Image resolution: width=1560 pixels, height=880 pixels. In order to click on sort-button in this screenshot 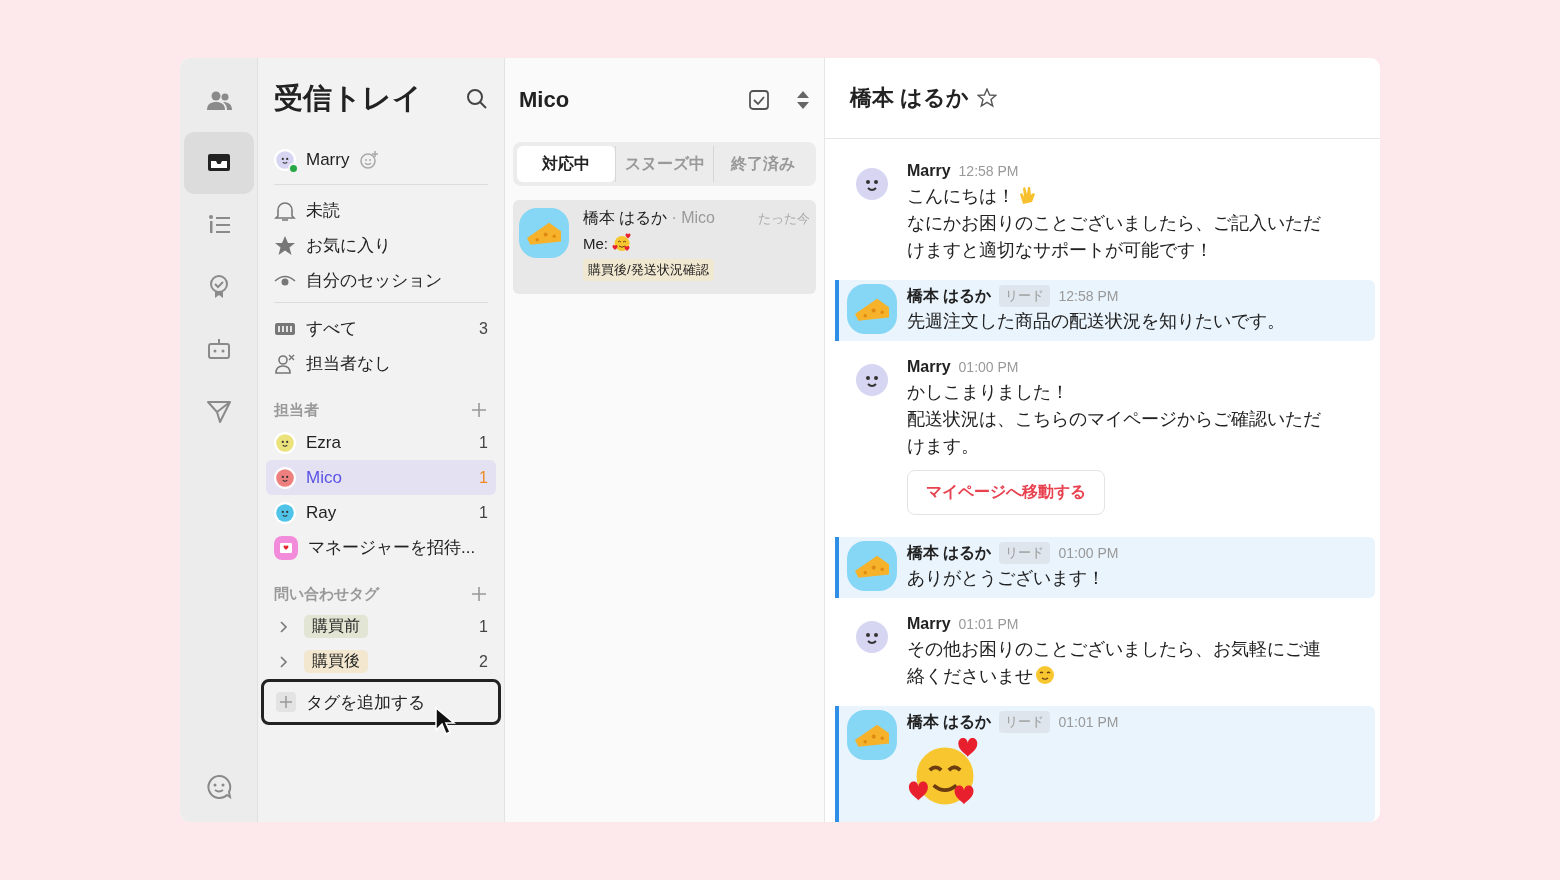, I will do `click(803, 100)`.